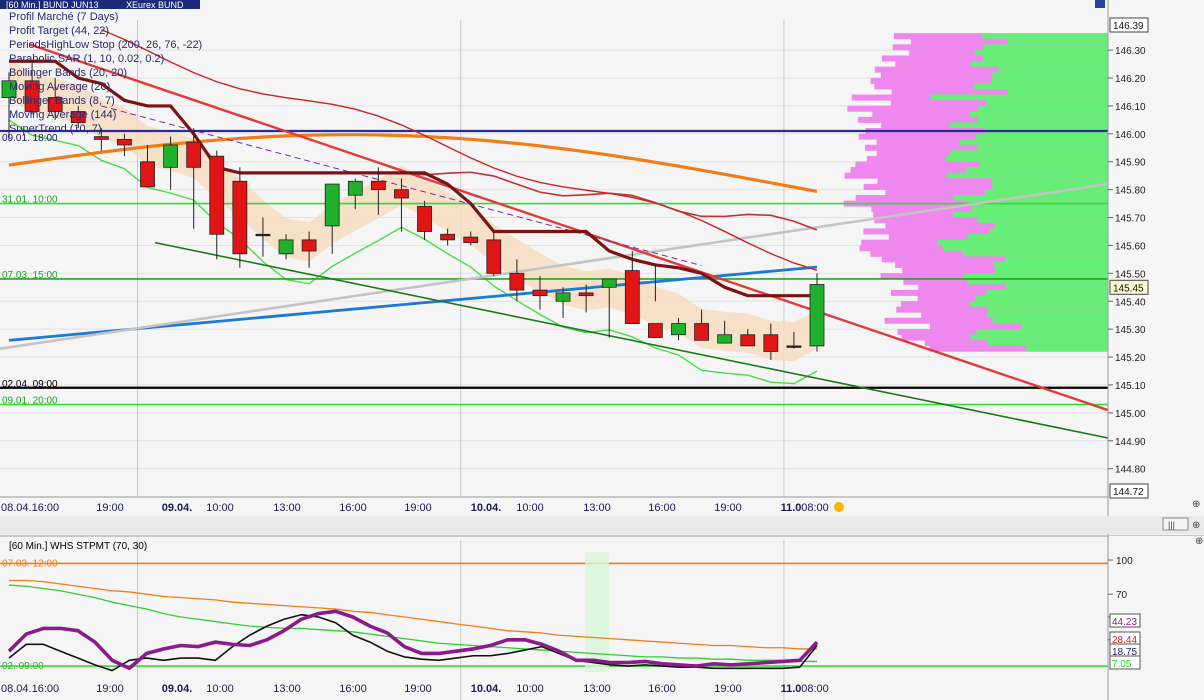 Image resolution: width=1204 pixels, height=700 pixels. Describe the element at coordinates (1130, 386) in the screenshot. I see `price-tick-label: 145.10` at that location.